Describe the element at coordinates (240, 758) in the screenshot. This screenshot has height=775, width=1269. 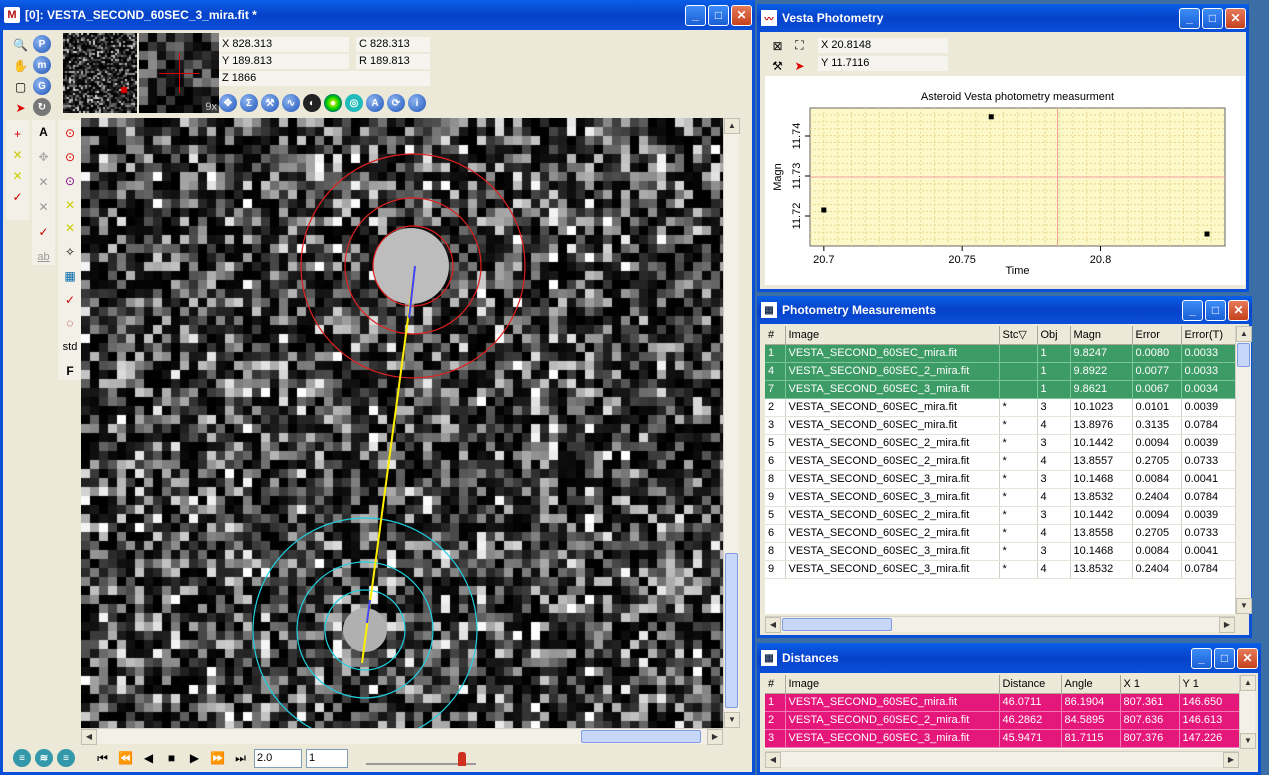
I see `last-frame-icon: ⏭` at that location.